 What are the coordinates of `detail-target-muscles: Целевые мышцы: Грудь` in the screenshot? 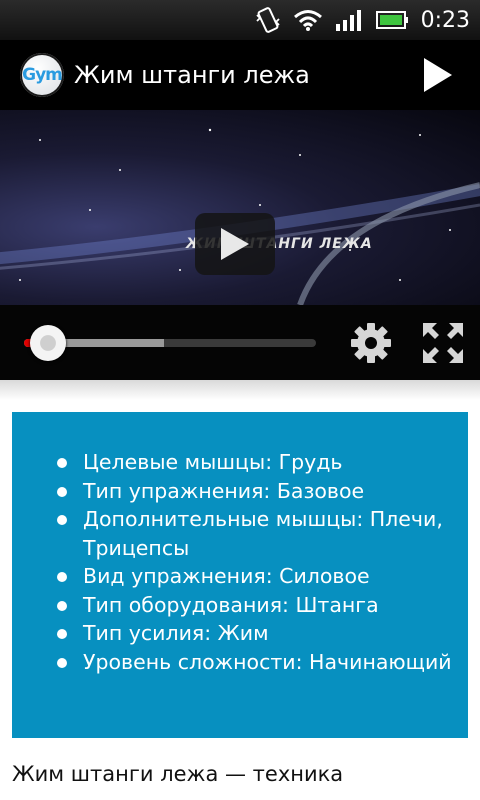 It's located at (262, 462).